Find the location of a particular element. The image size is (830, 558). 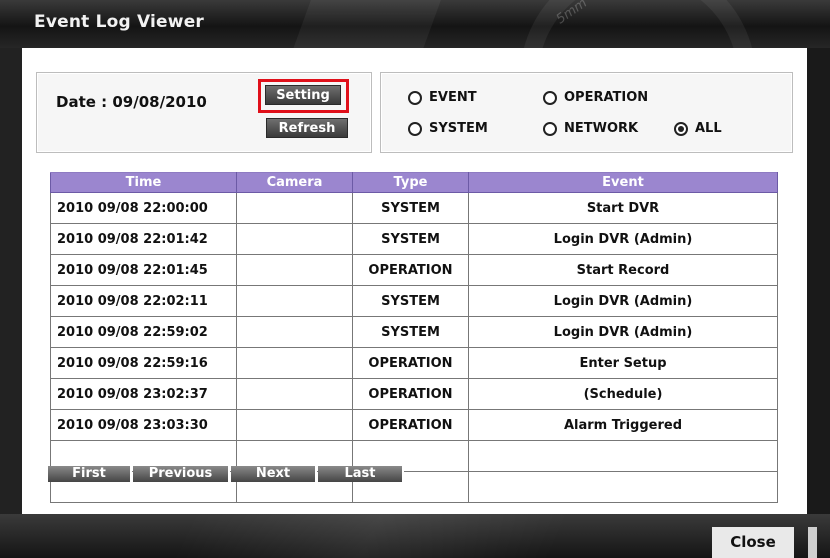

table-header-row: Time Camera Type Event is located at coordinates (414, 182).